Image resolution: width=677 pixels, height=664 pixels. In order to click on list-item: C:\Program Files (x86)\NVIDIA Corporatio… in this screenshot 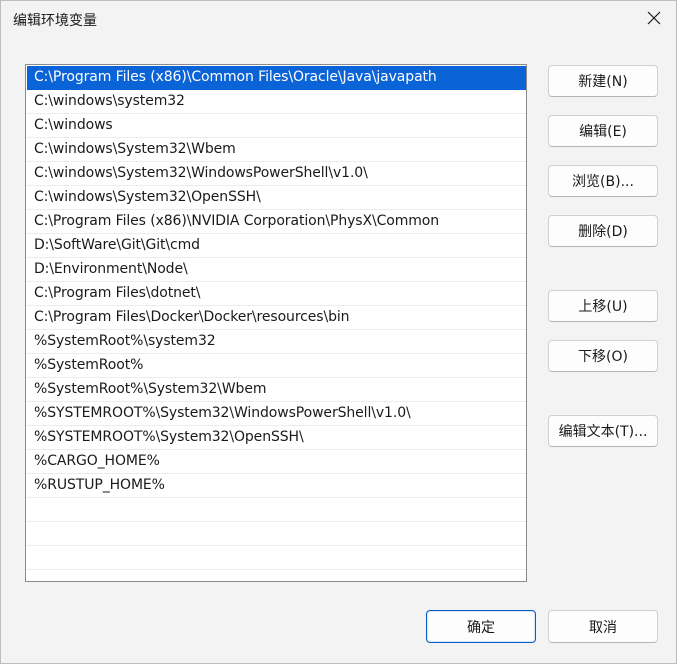, I will do `click(276, 222)`.